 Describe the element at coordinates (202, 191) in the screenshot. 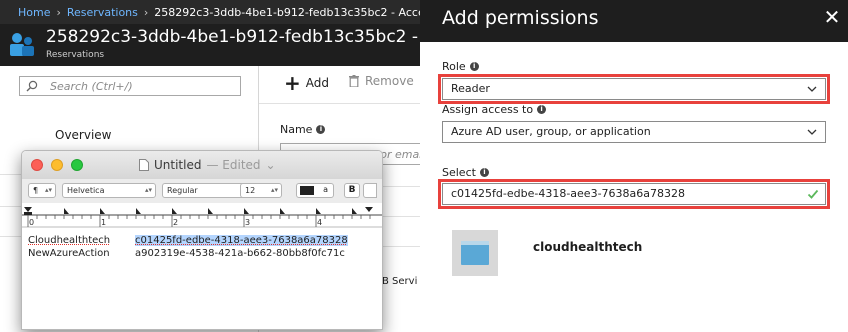

I see `format-toolbar: ¶▴▾ Helvetica▴▾ Regular▴▾ 12▴▾ a B` at that location.